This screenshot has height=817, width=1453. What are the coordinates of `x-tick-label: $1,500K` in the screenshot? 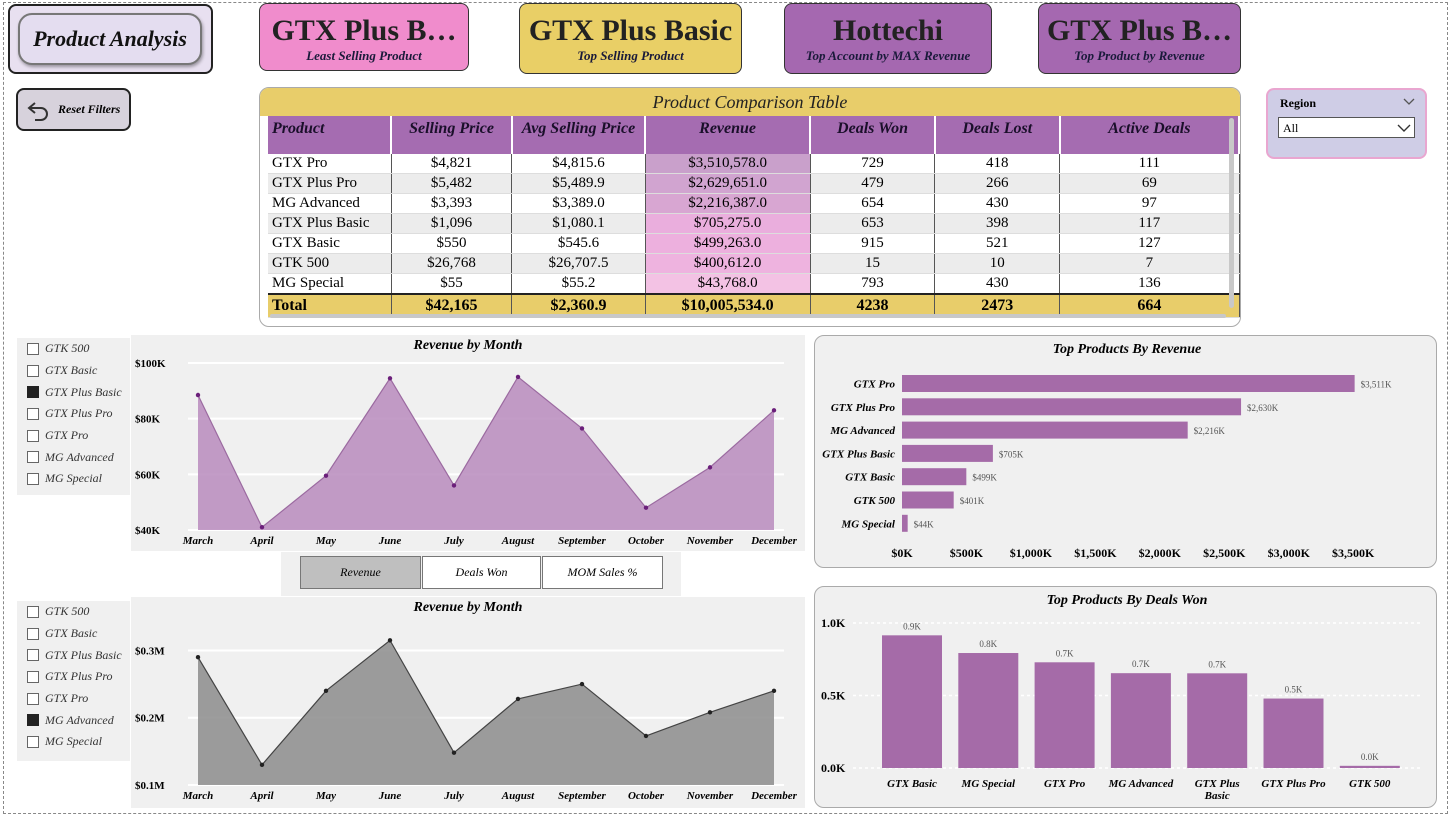 It's located at (1095, 553).